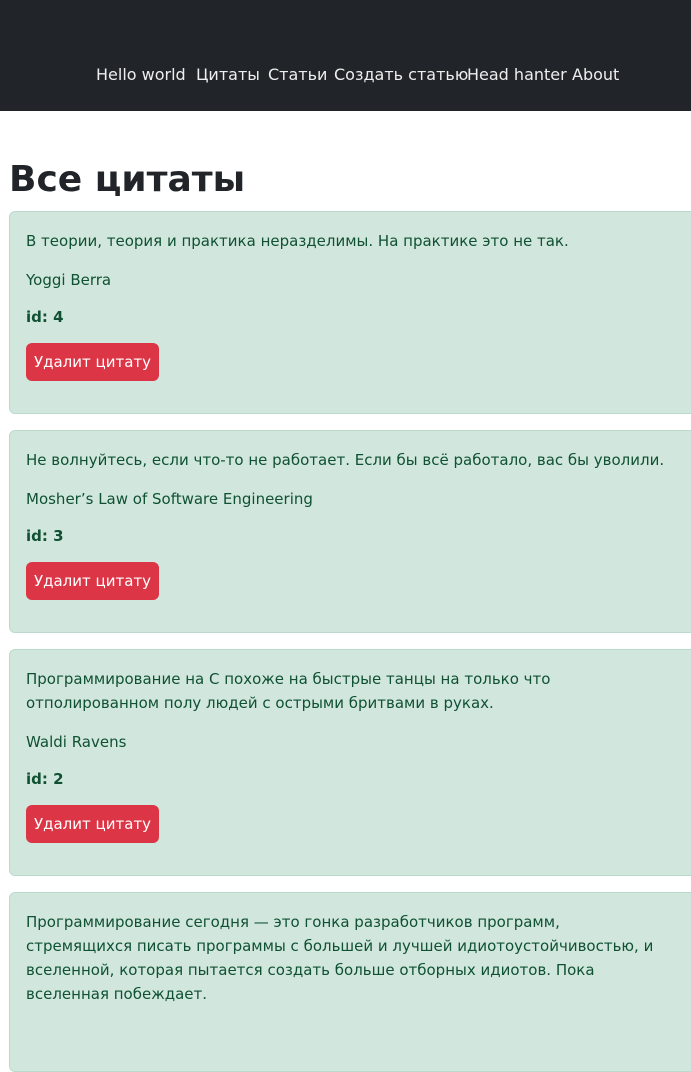  What do you see at coordinates (297, 75) in the screenshot?
I see `nav-link-articles: Статьи` at bounding box center [297, 75].